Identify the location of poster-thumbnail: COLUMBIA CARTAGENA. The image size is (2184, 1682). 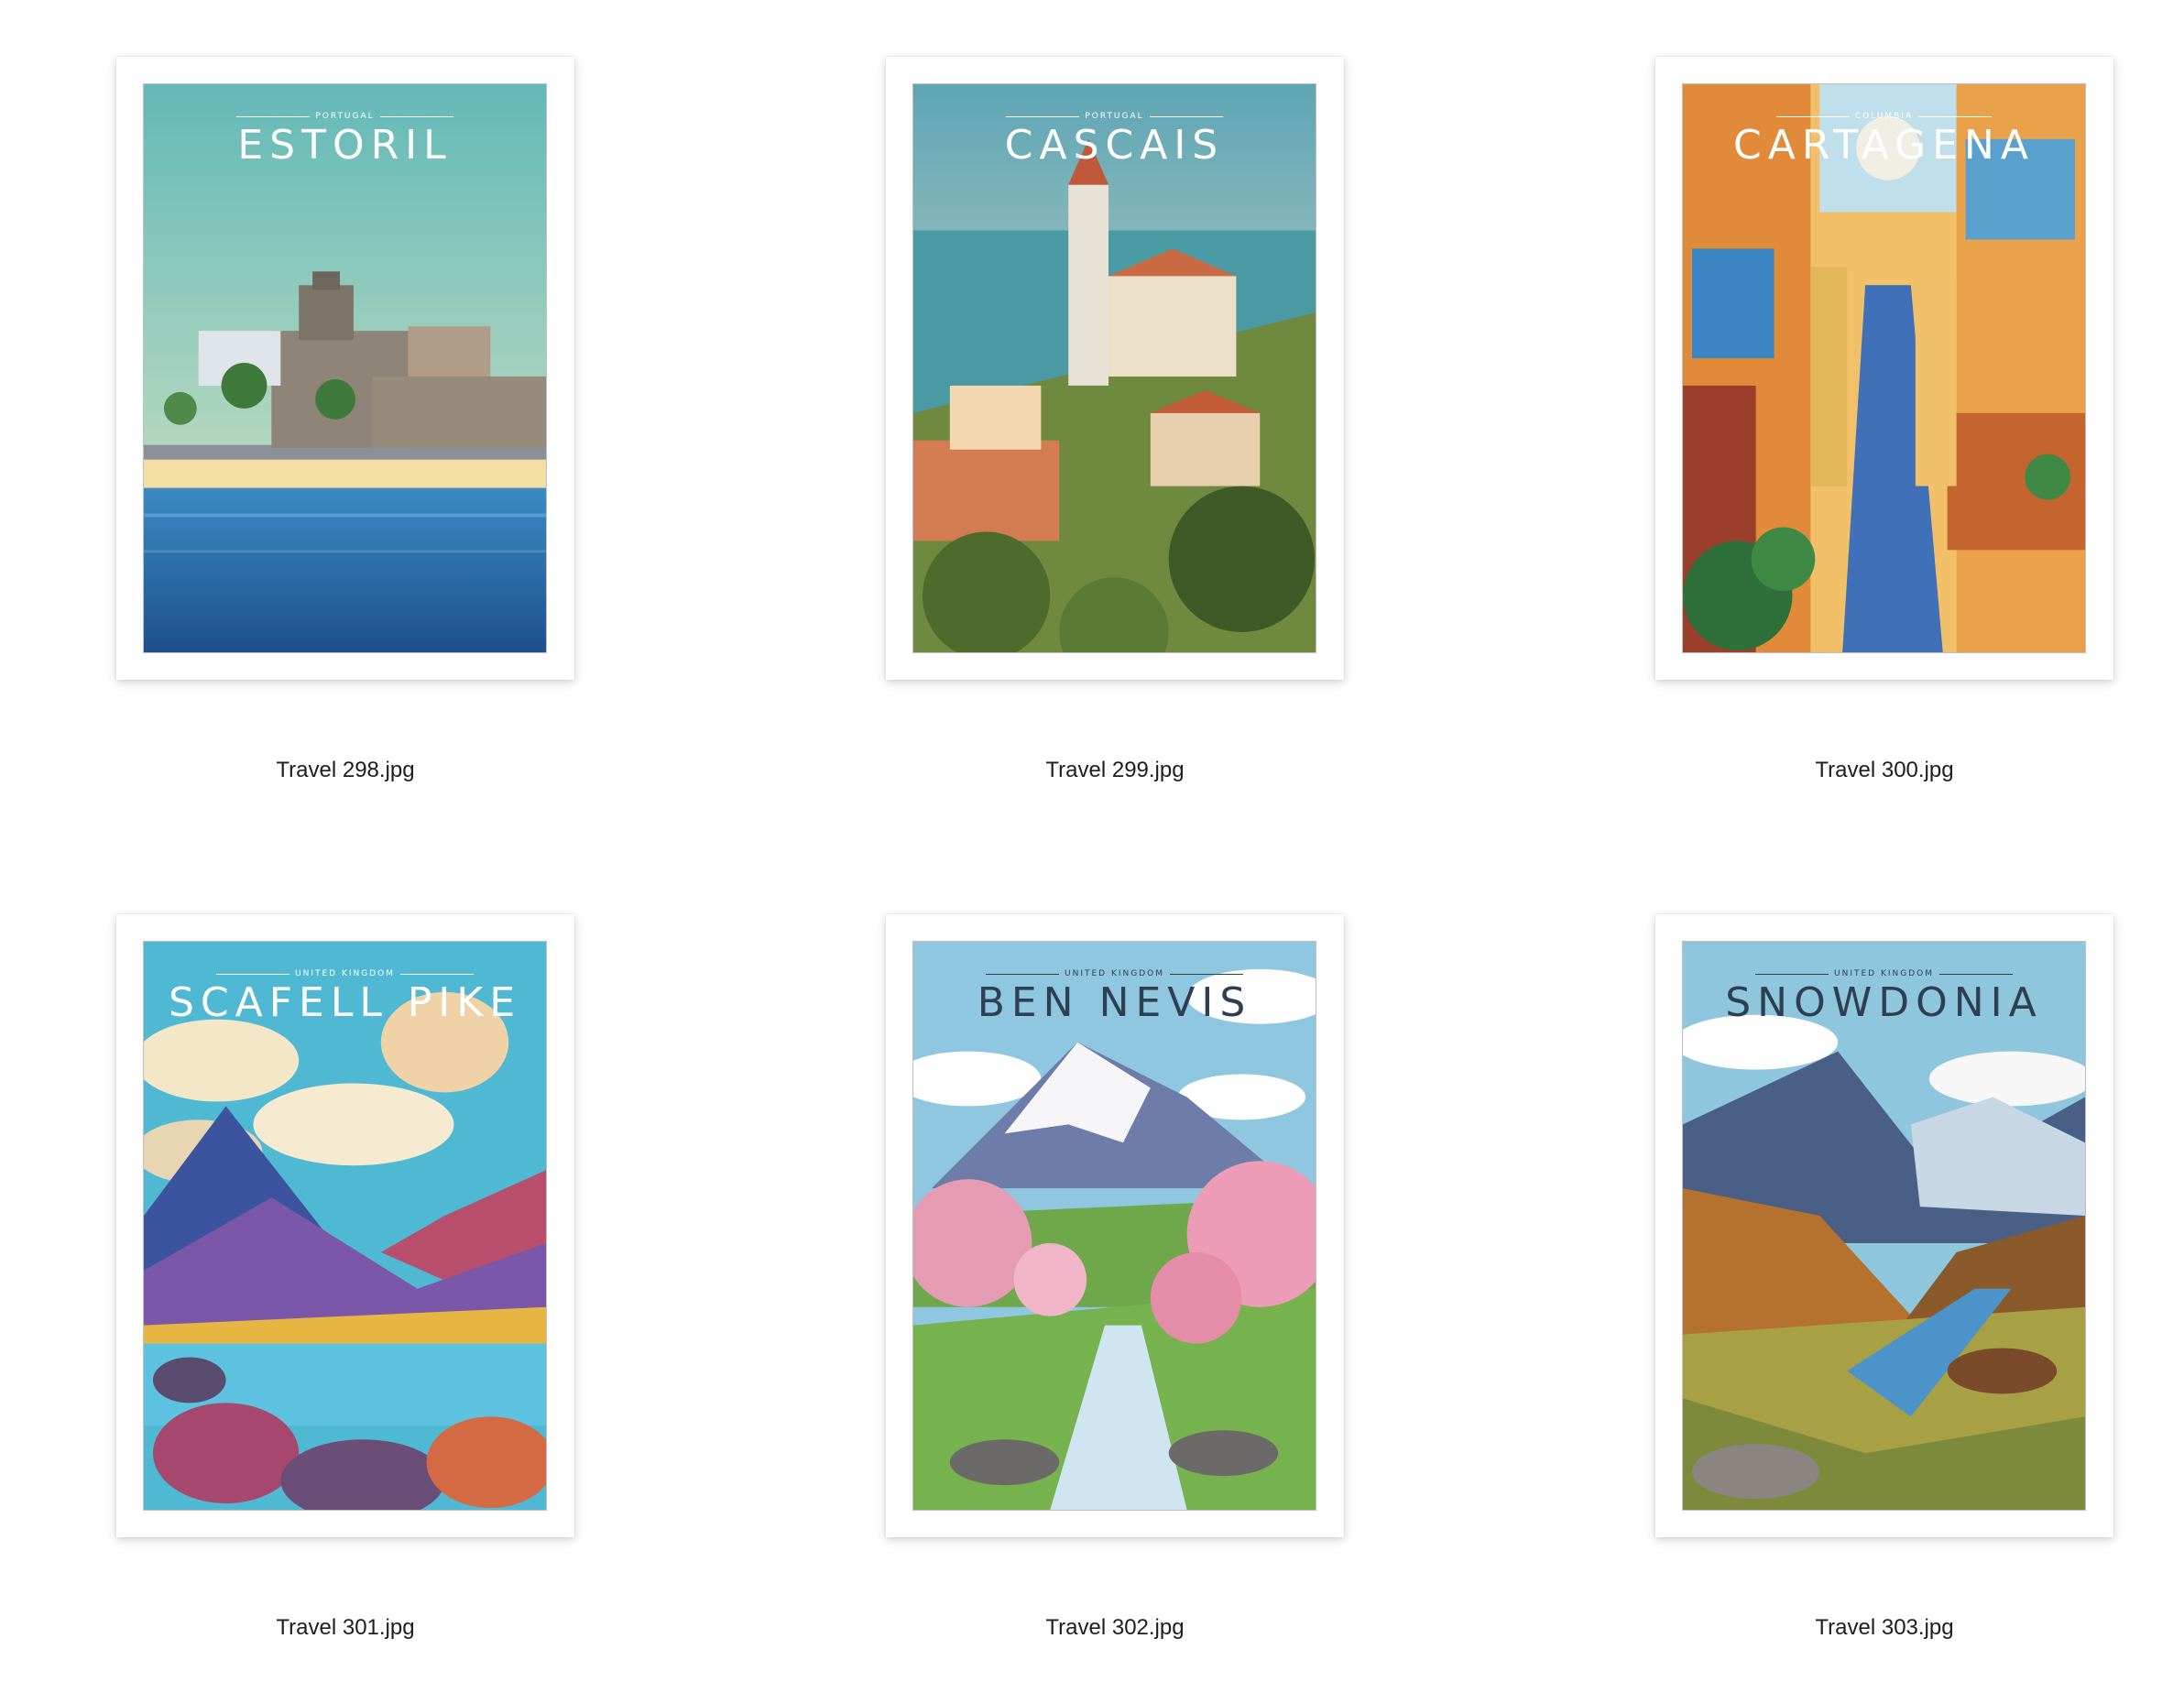
(1884, 368).